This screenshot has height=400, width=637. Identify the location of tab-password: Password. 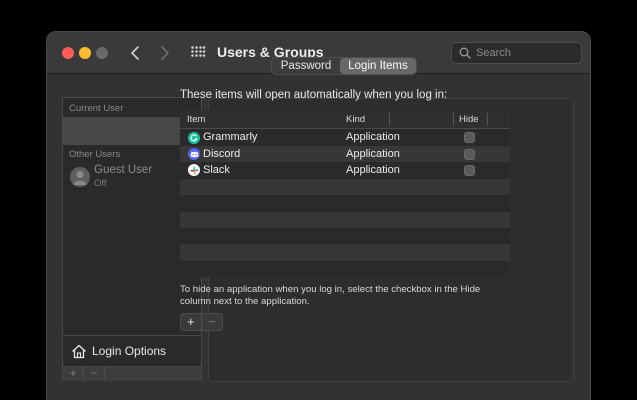
(306, 66).